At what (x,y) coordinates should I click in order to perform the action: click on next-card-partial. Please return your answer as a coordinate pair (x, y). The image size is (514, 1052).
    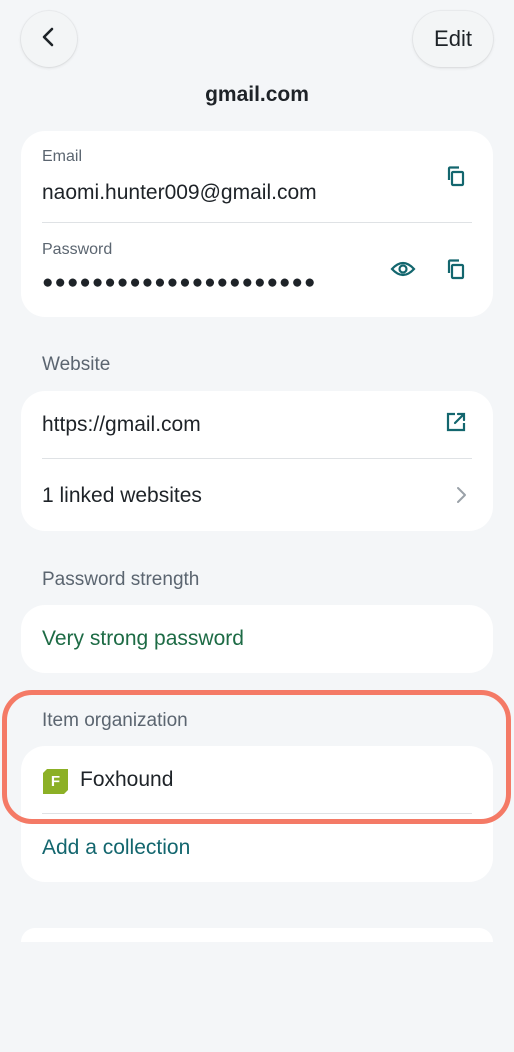
    Looking at the image, I should click on (257, 935).